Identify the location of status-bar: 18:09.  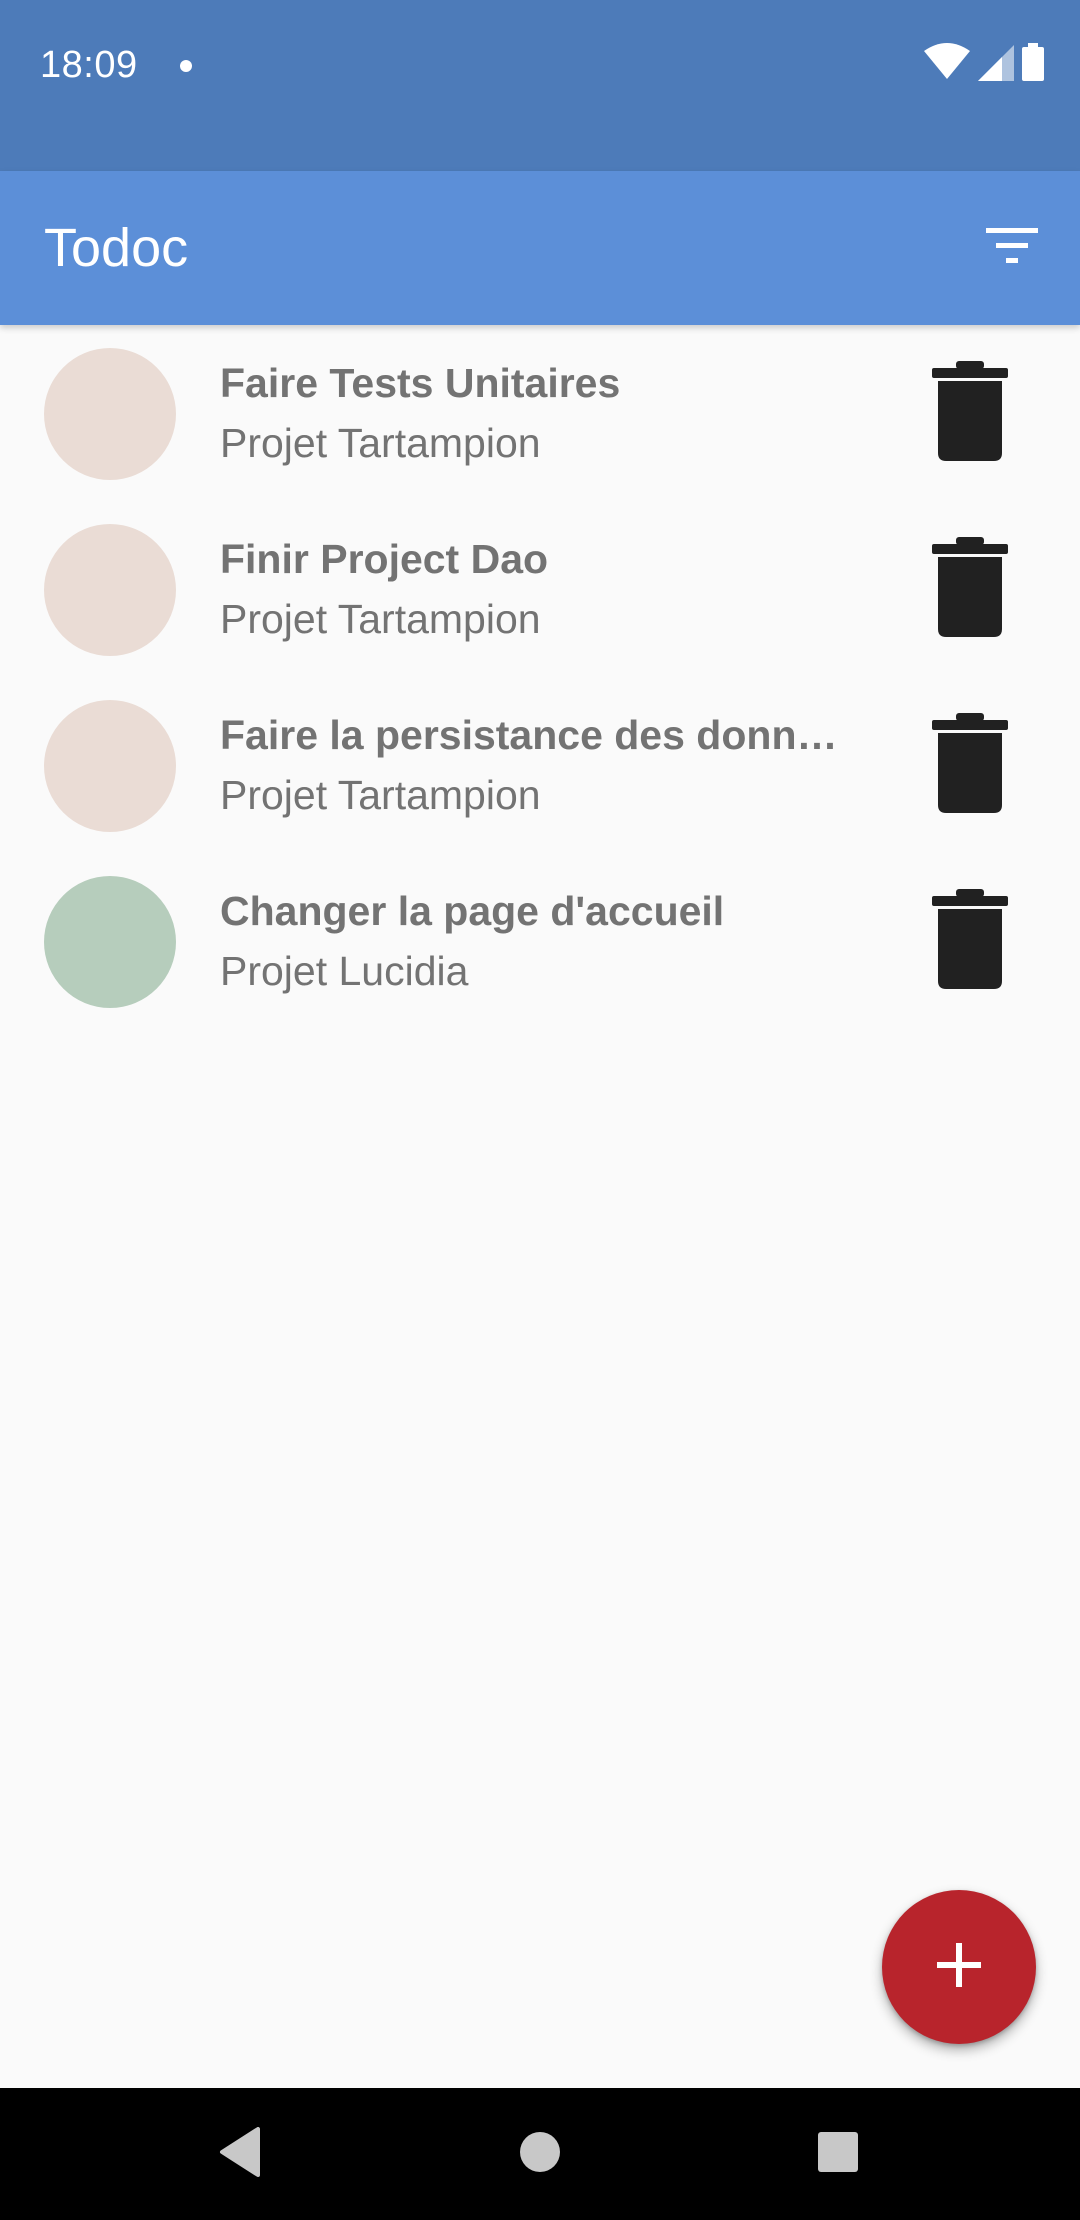
(540, 85).